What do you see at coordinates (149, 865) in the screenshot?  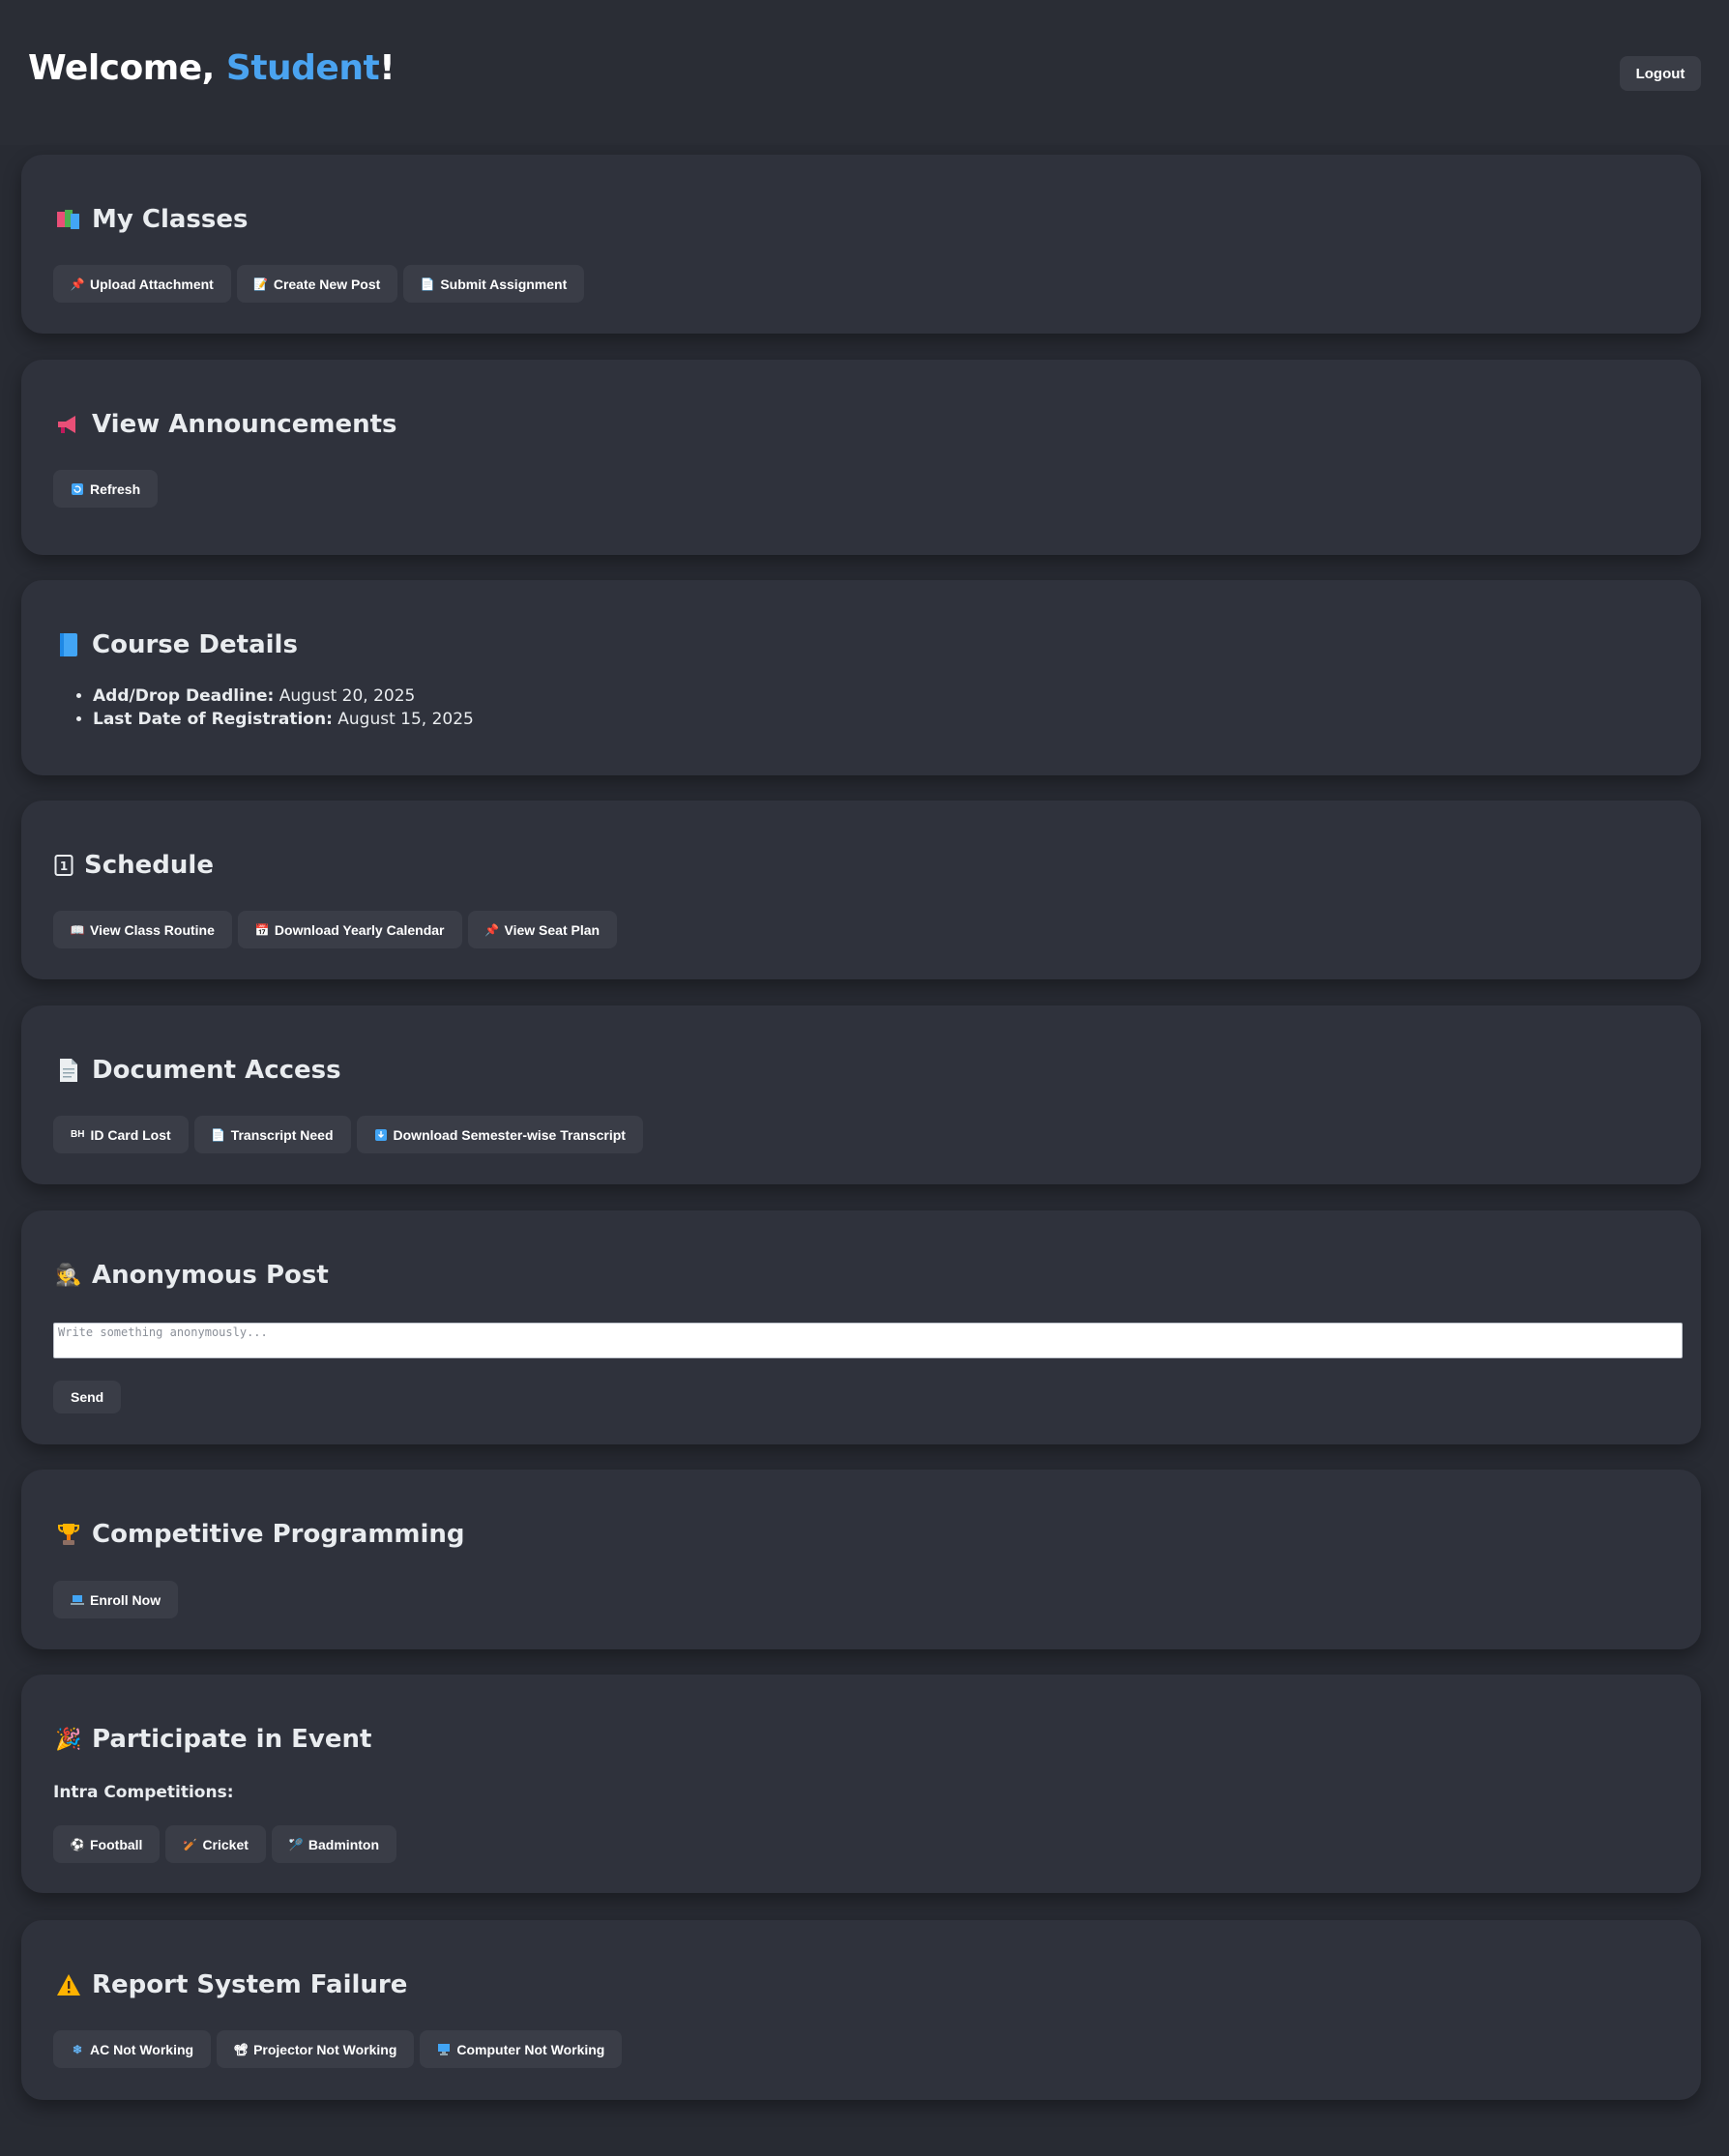 I see `schedule-title-text: Schedule` at bounding box center [149, 865].